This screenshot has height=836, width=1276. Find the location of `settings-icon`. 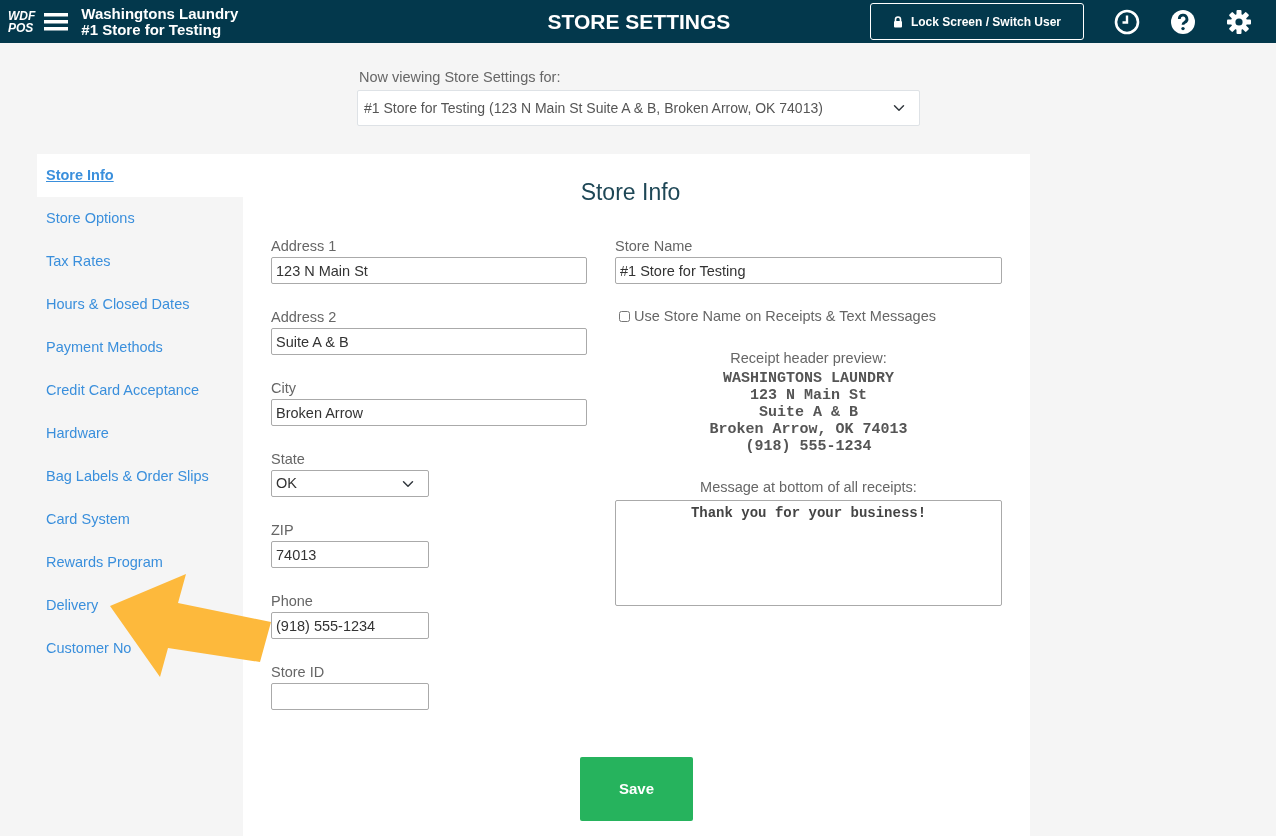

settings-icon is located at coordinates (1239, 21).